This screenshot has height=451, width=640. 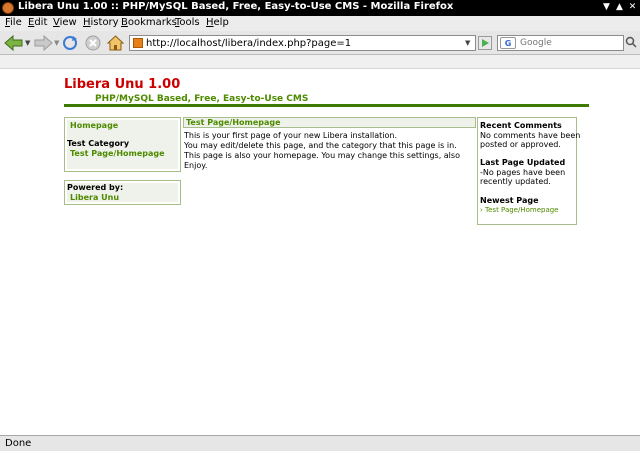 I want to click on last-updated-text: -No pages have been, so click(x=523, y=172).